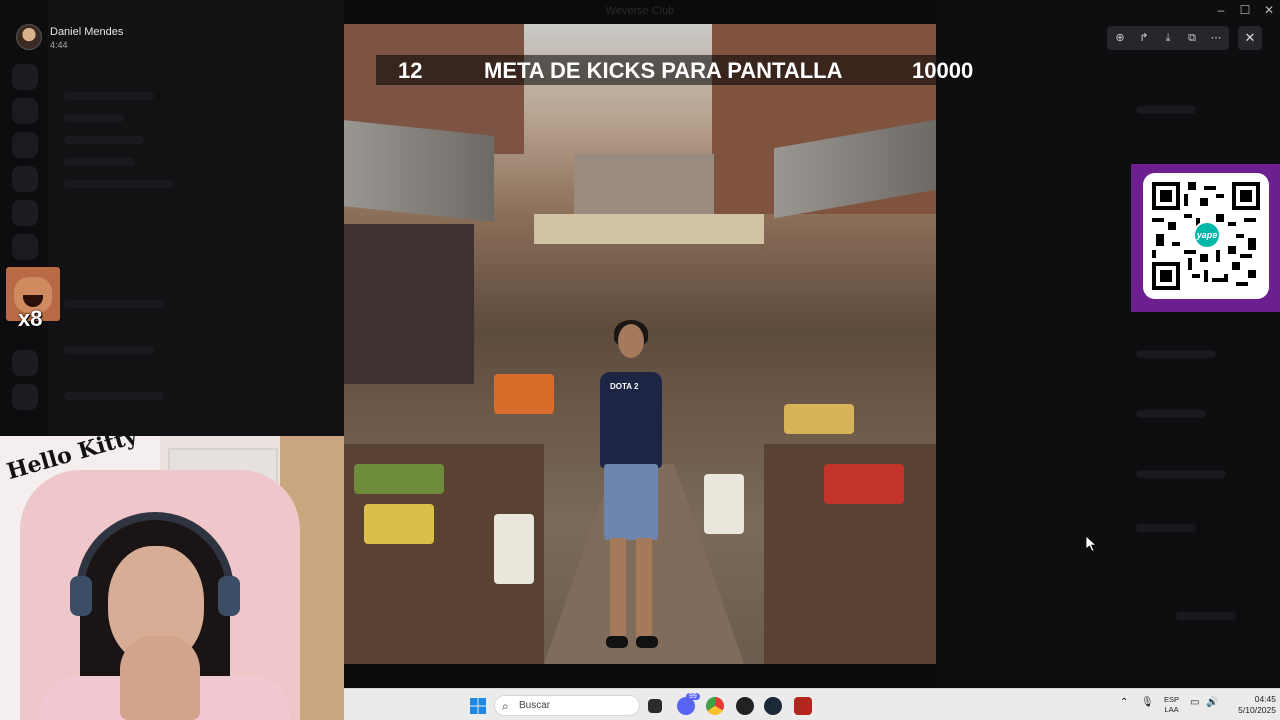 The width and height of the screenshot is (1280, 720). I want to click on maximize-icon: ☐, so click(1245, 11).